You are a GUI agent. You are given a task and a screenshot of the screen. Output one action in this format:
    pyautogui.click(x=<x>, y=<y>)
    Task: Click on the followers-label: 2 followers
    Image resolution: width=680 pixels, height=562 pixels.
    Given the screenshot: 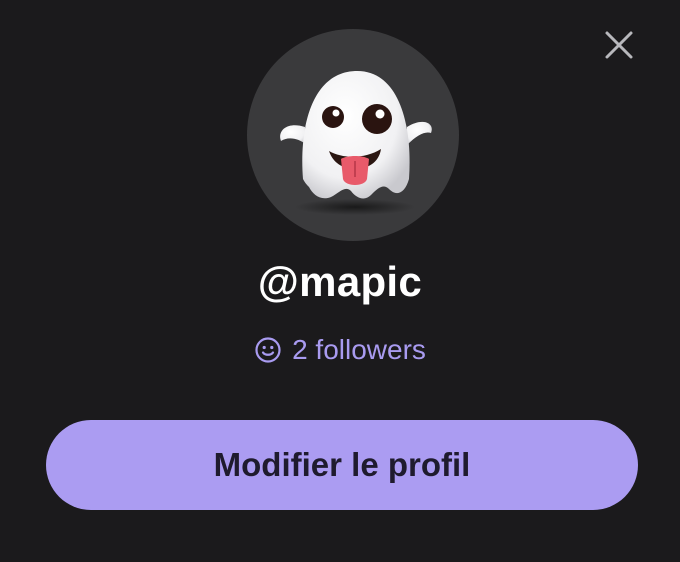 What is the action you would take?
    pyautogui.click(x=359, y=349)
    